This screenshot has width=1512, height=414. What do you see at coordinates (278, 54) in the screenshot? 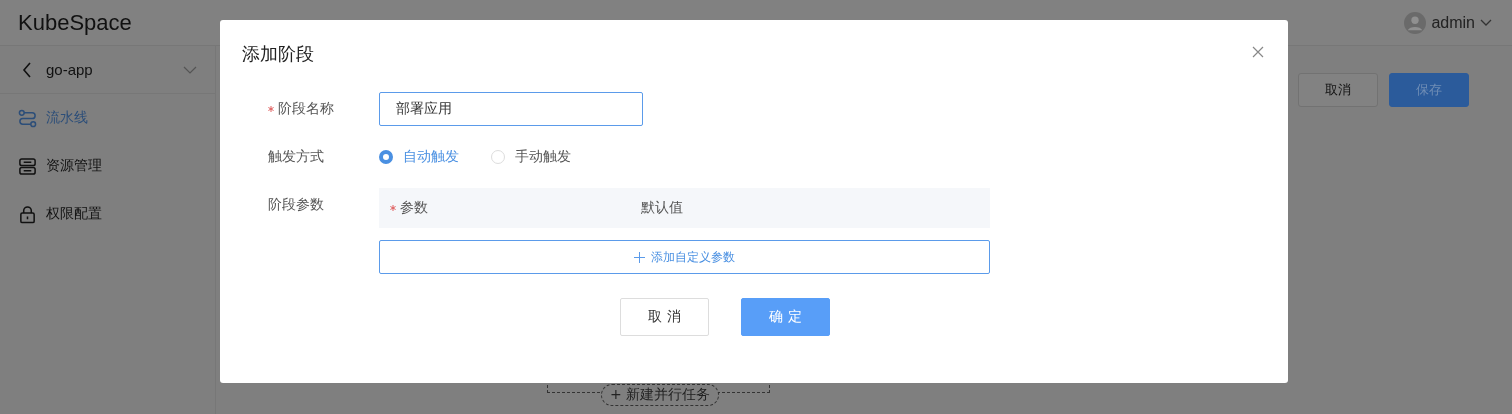
I see `dialog-title: 添加阶段` at bounding box center [278, 54].